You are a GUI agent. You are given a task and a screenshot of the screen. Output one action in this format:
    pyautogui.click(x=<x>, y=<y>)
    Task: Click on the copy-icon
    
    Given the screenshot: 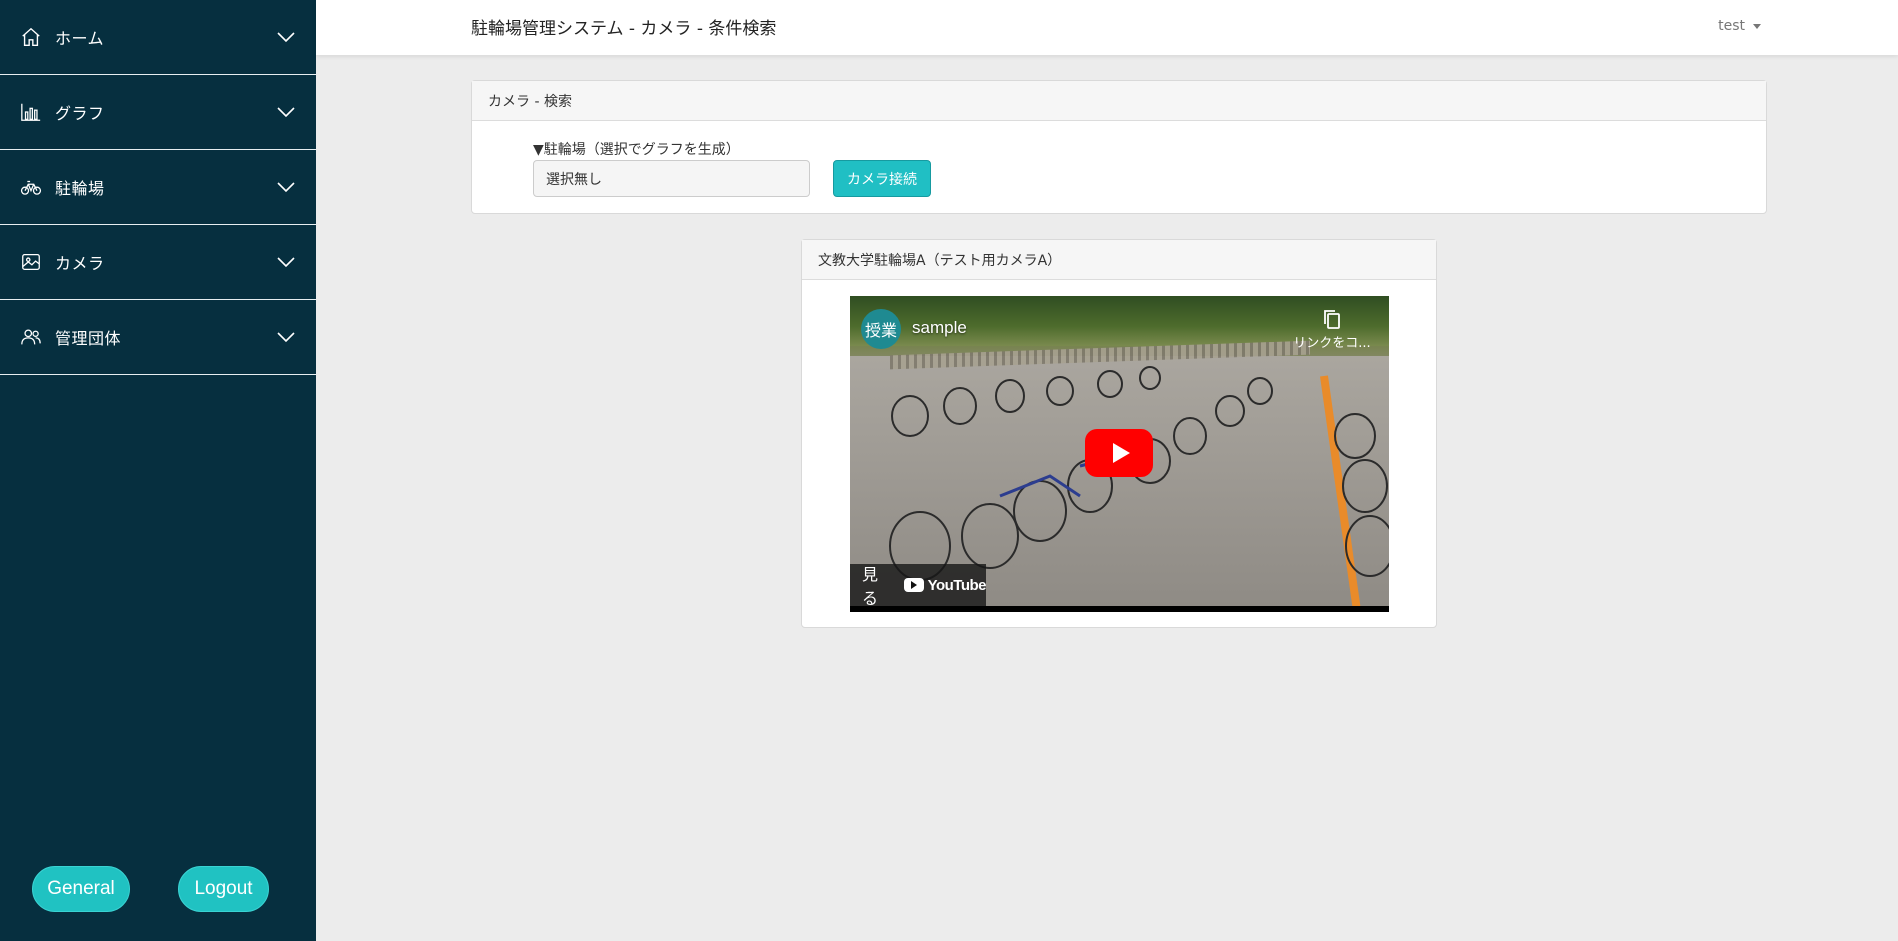 What is the action you would take?
    pyautogui.click(x=1332, y=319)
    